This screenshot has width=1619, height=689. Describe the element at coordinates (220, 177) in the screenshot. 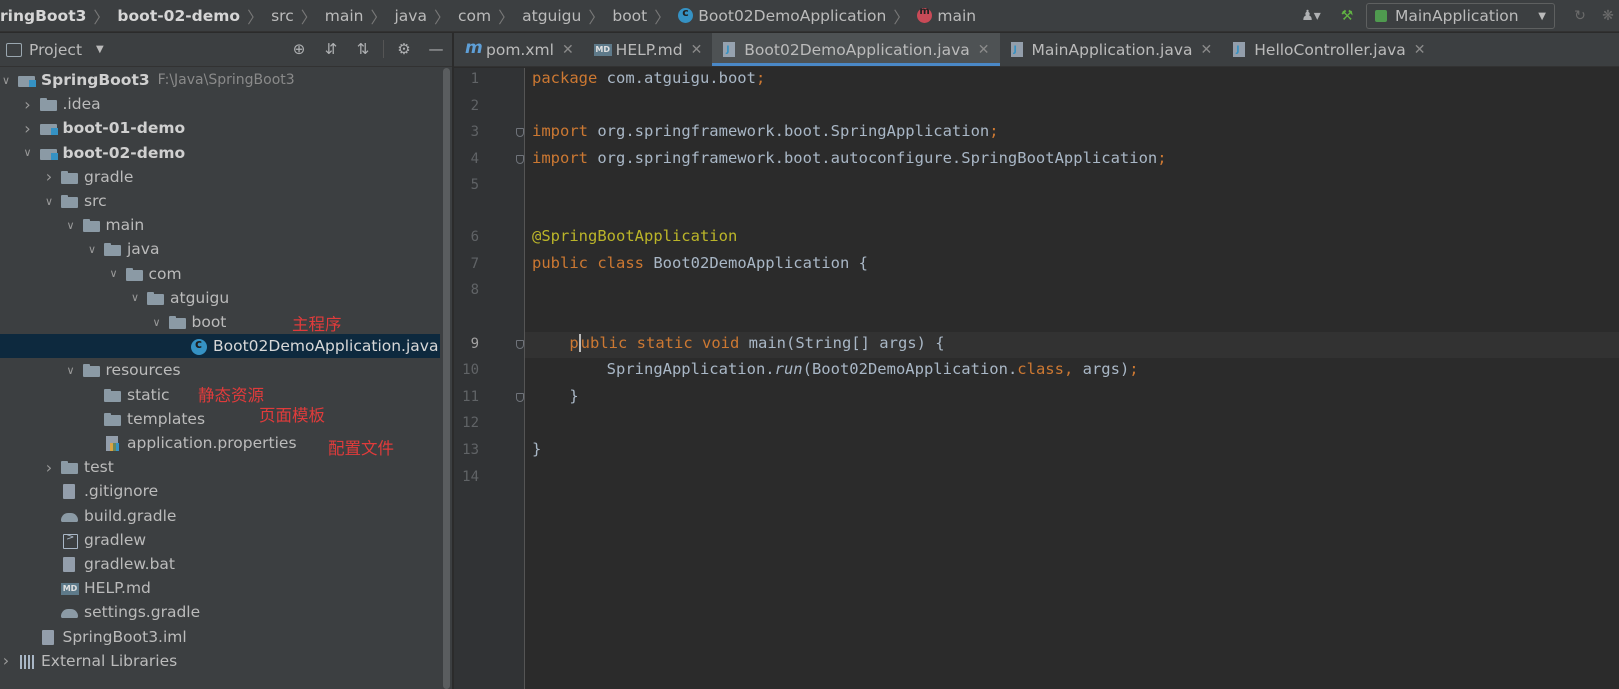

I see `tree-item: › gradle` at that location.